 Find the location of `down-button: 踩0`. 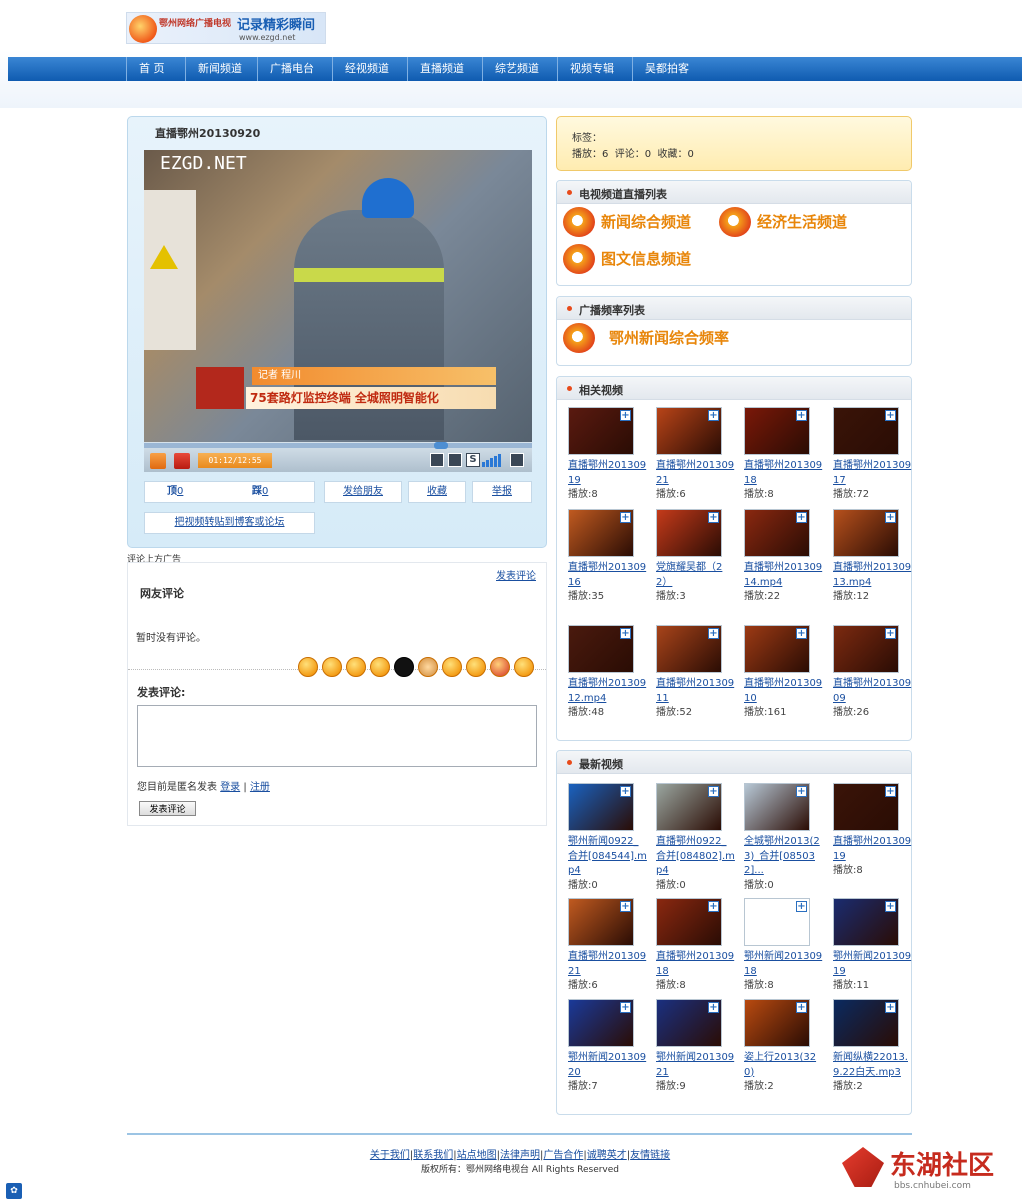

down-button: 踩0 is located at coordinates (260, 492).